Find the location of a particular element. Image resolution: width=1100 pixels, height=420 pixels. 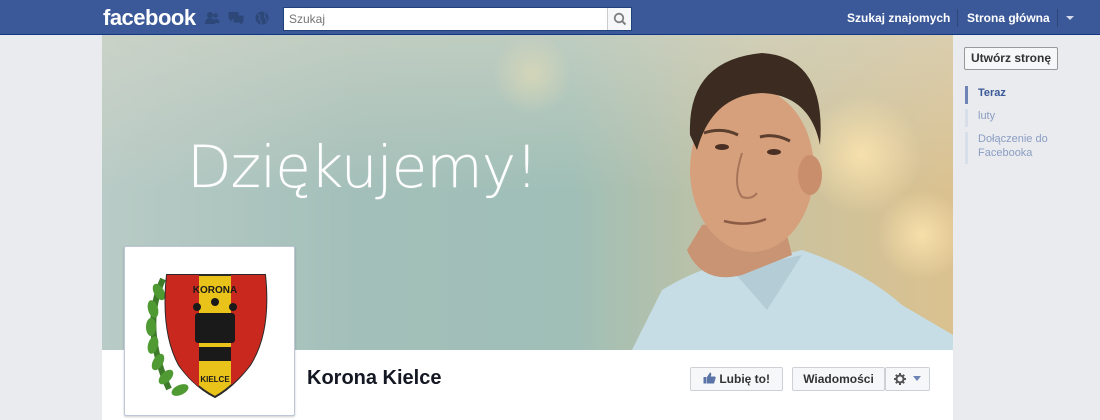

search-box is located at coordinates (457, 19).